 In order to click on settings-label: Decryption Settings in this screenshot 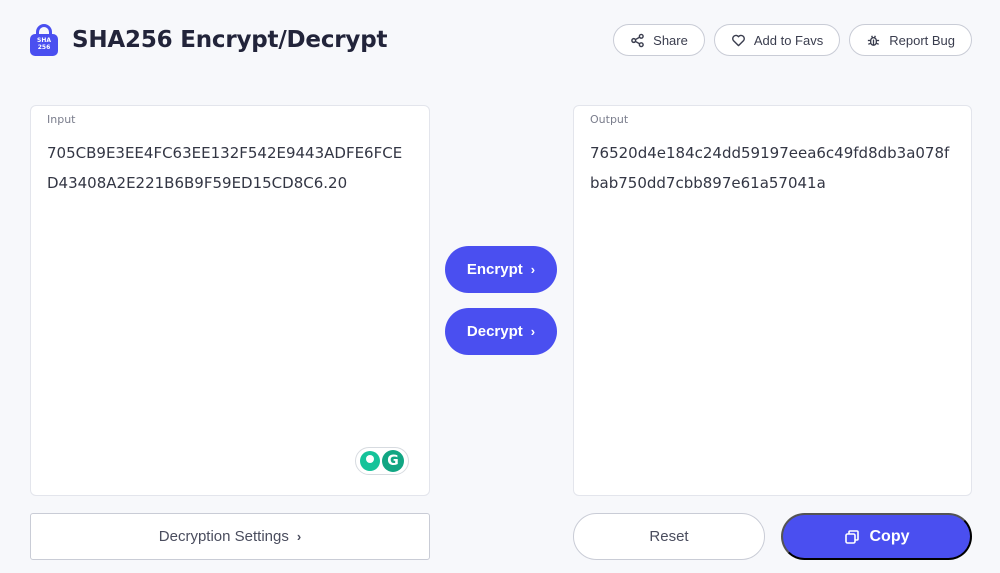, I will do `click(223, 536)`.